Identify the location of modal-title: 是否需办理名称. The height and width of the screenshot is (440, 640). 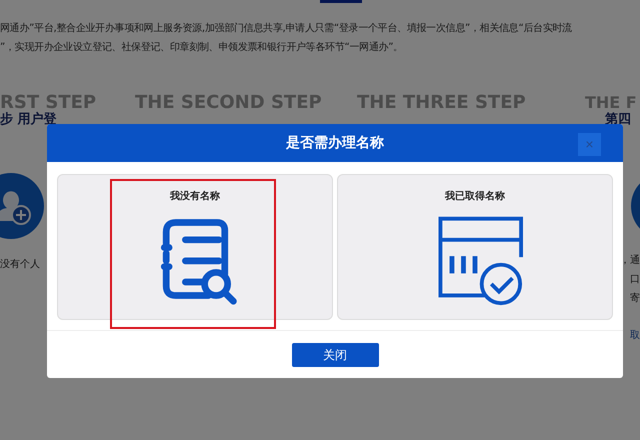
(335, 143).